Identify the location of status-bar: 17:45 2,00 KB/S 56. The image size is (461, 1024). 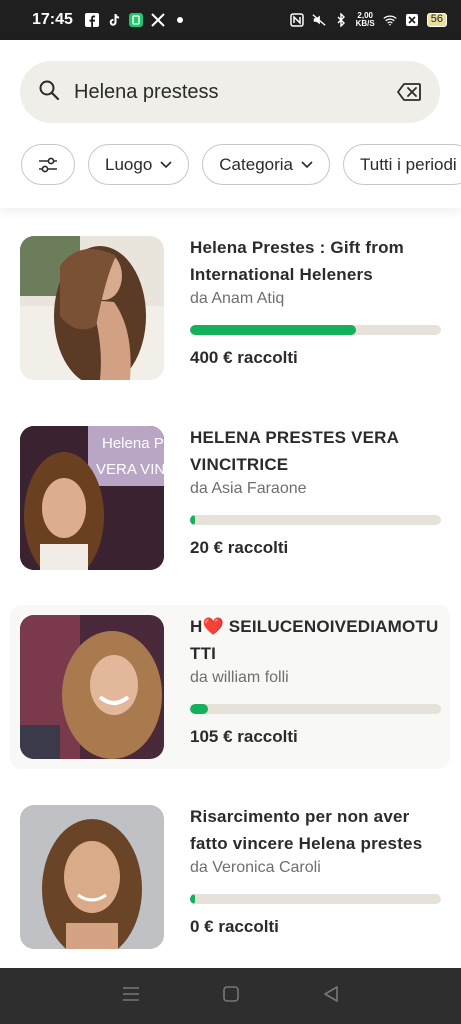
(230, 20).